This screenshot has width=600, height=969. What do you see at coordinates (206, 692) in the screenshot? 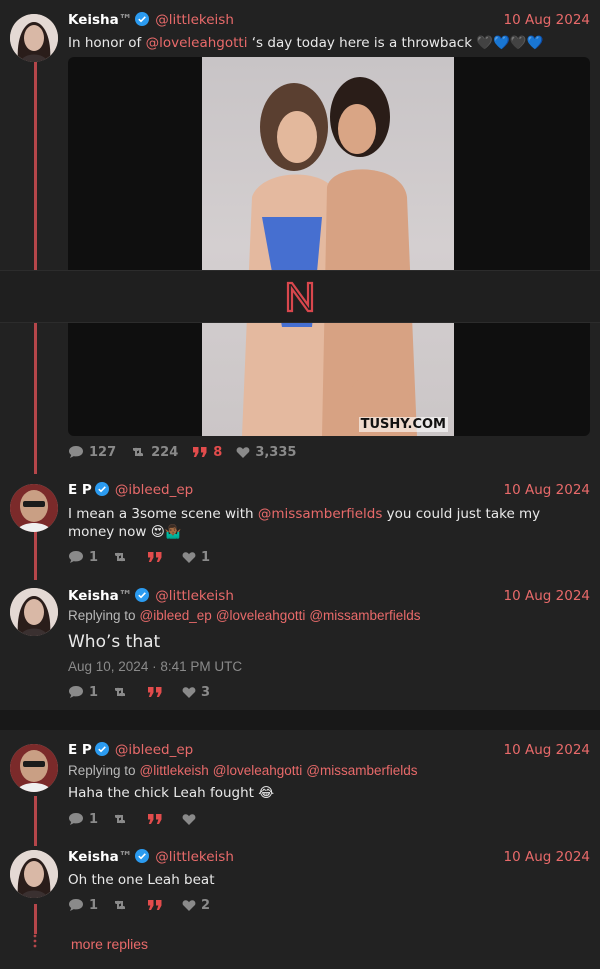
I see `like-count-value: 3` at bounding box center [206, 692].